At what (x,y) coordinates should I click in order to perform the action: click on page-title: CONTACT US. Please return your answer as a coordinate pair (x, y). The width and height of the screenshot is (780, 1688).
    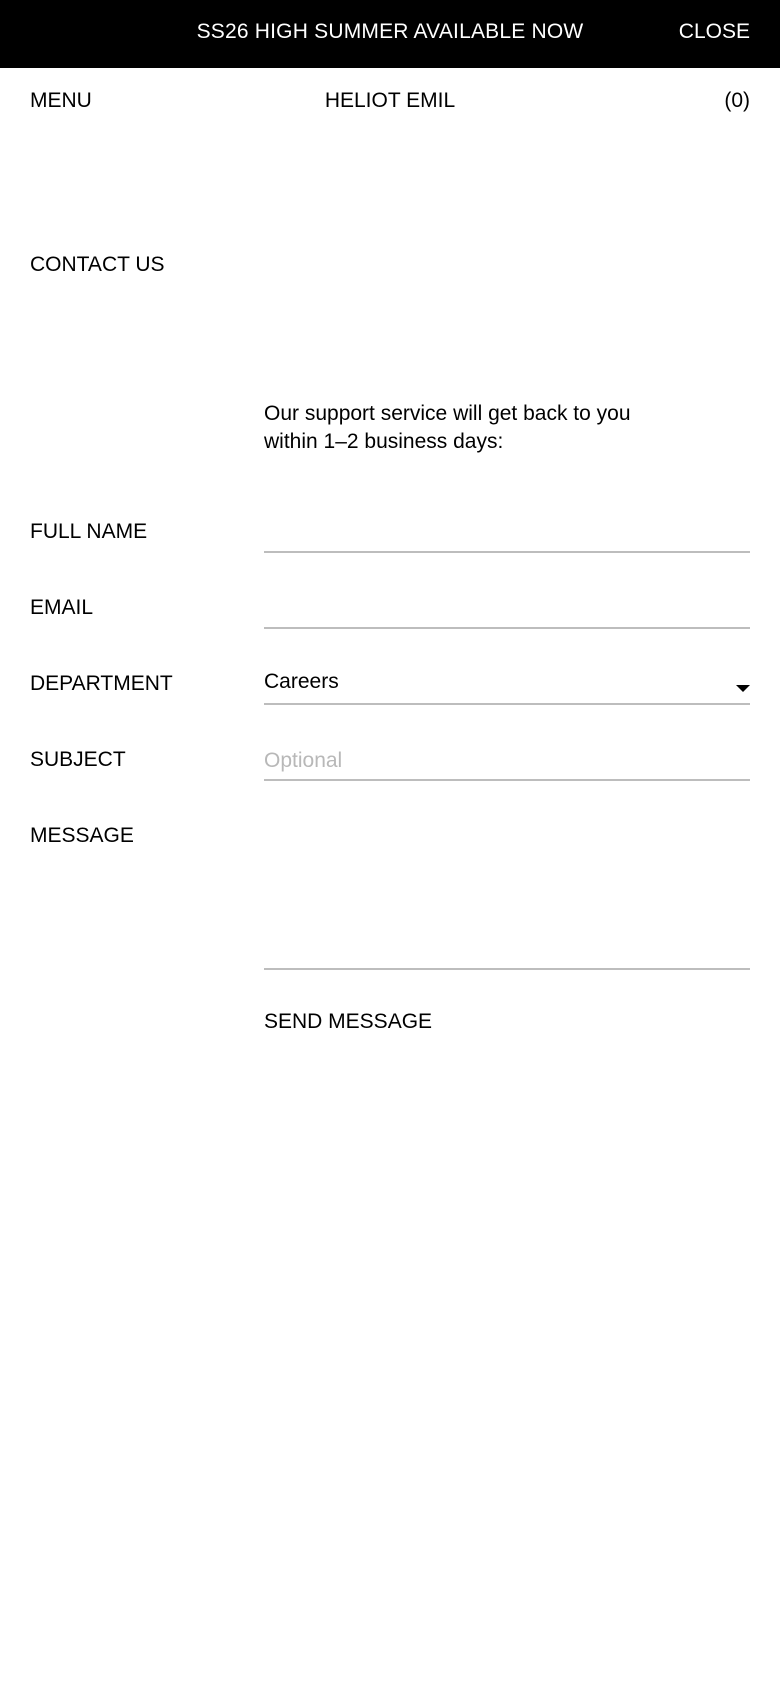
    Looking at the image, I should click on (97, 264).